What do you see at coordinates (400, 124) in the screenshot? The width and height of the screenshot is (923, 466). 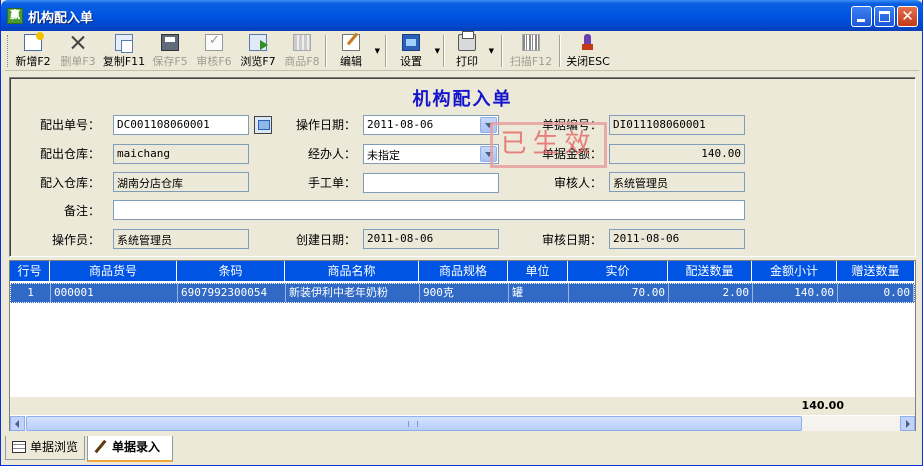 I see `op-date-value: 2011-08-06` at bounding box center [400, 124].